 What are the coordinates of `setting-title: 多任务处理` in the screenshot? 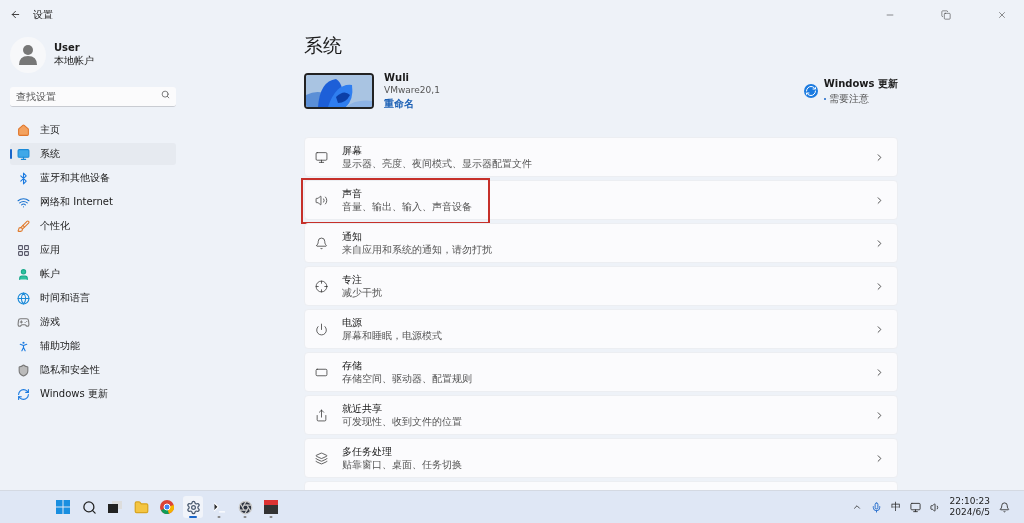 It's located at (367, 451).